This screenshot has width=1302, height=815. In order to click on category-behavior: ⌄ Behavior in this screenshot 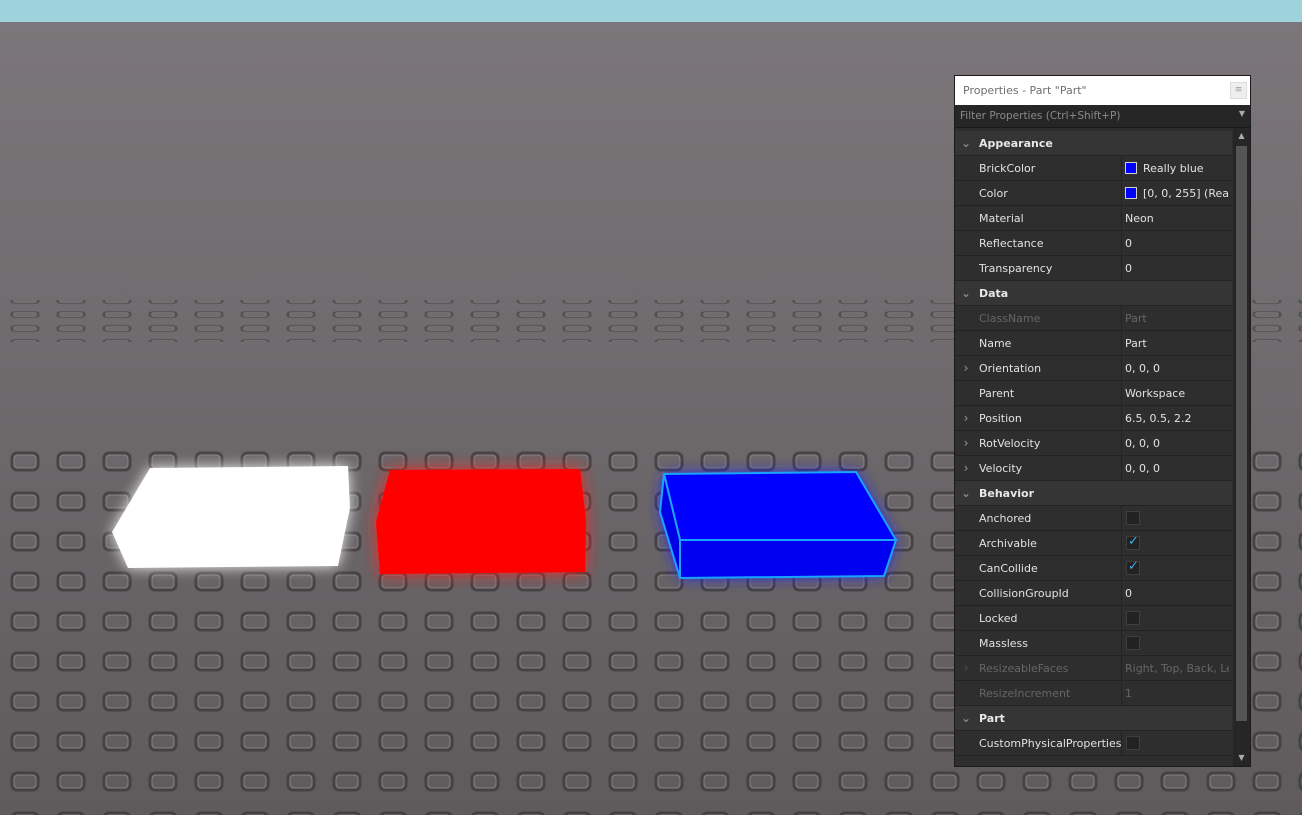, I will do `click(1093, 493)`.